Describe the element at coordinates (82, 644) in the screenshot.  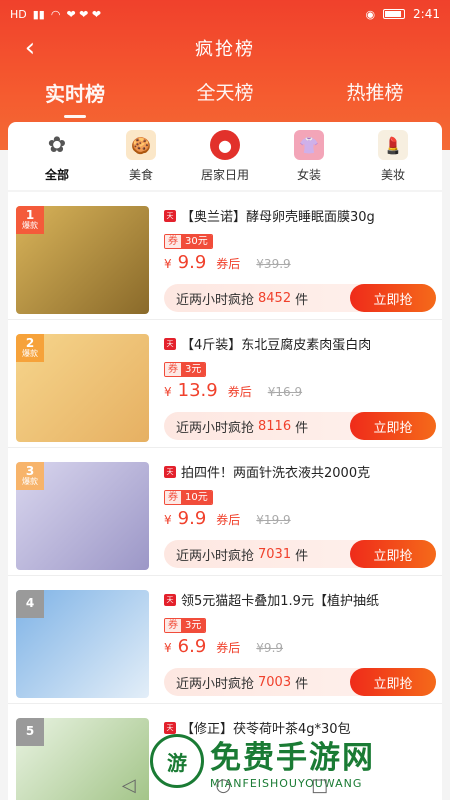
I see `product-image: 4` at that location.